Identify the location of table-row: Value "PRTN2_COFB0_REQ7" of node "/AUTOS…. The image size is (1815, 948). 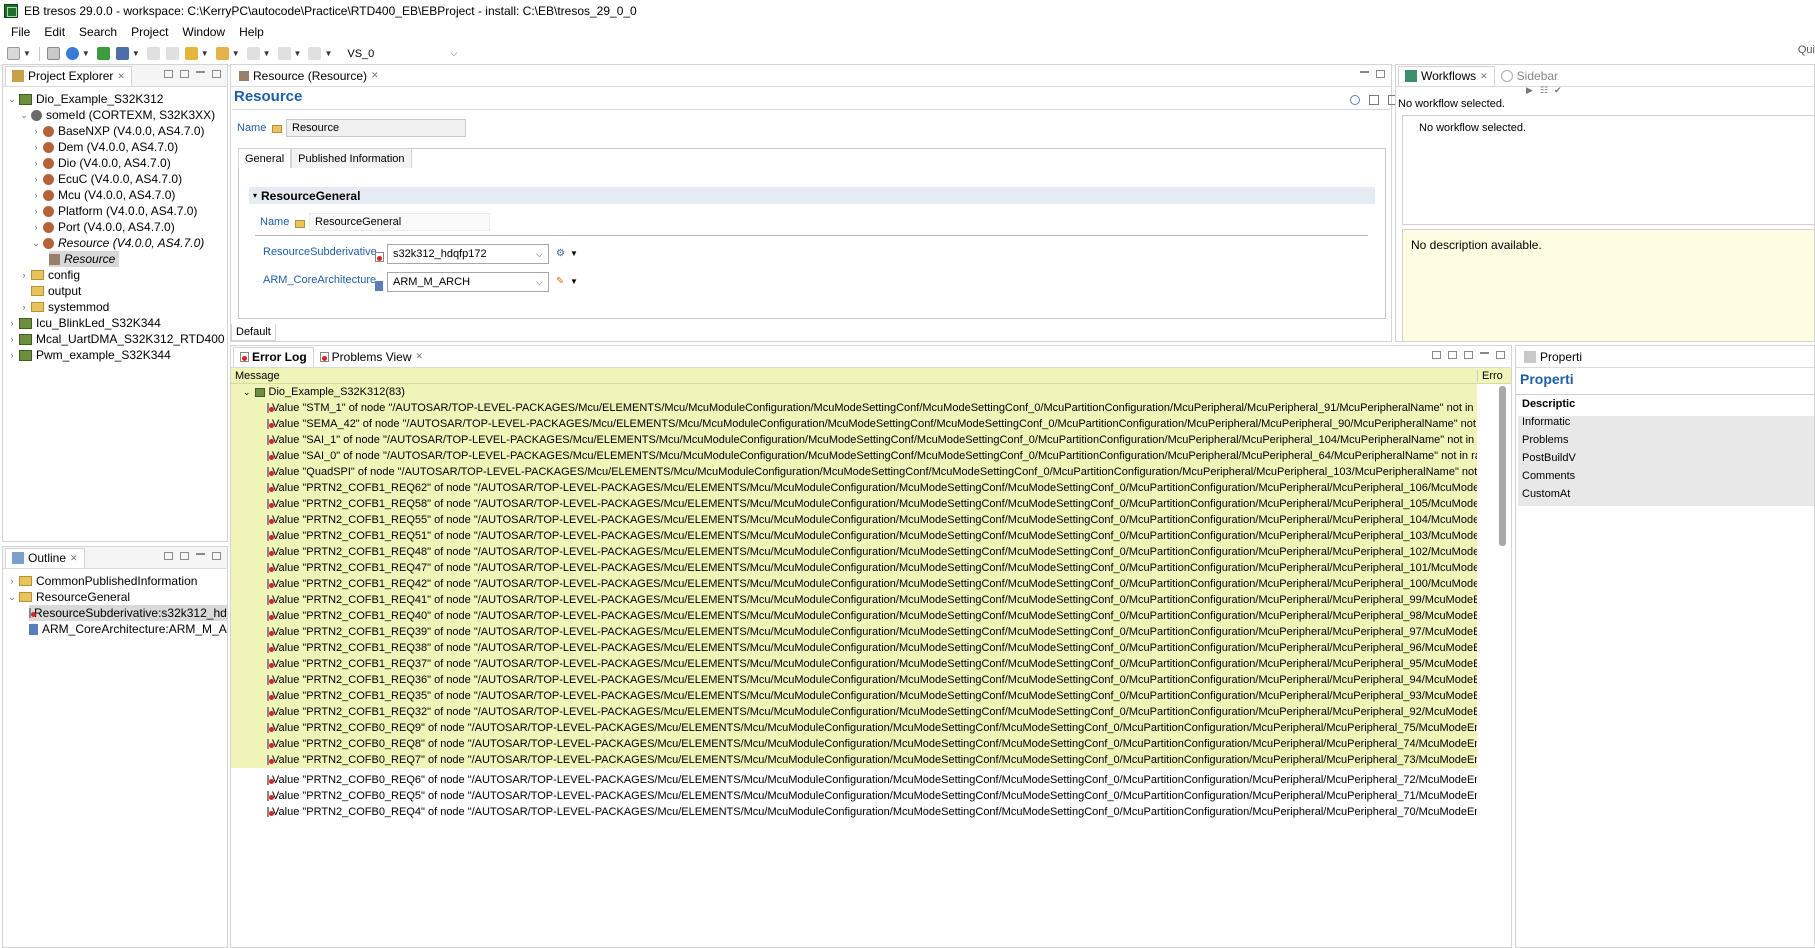
(854, 760).